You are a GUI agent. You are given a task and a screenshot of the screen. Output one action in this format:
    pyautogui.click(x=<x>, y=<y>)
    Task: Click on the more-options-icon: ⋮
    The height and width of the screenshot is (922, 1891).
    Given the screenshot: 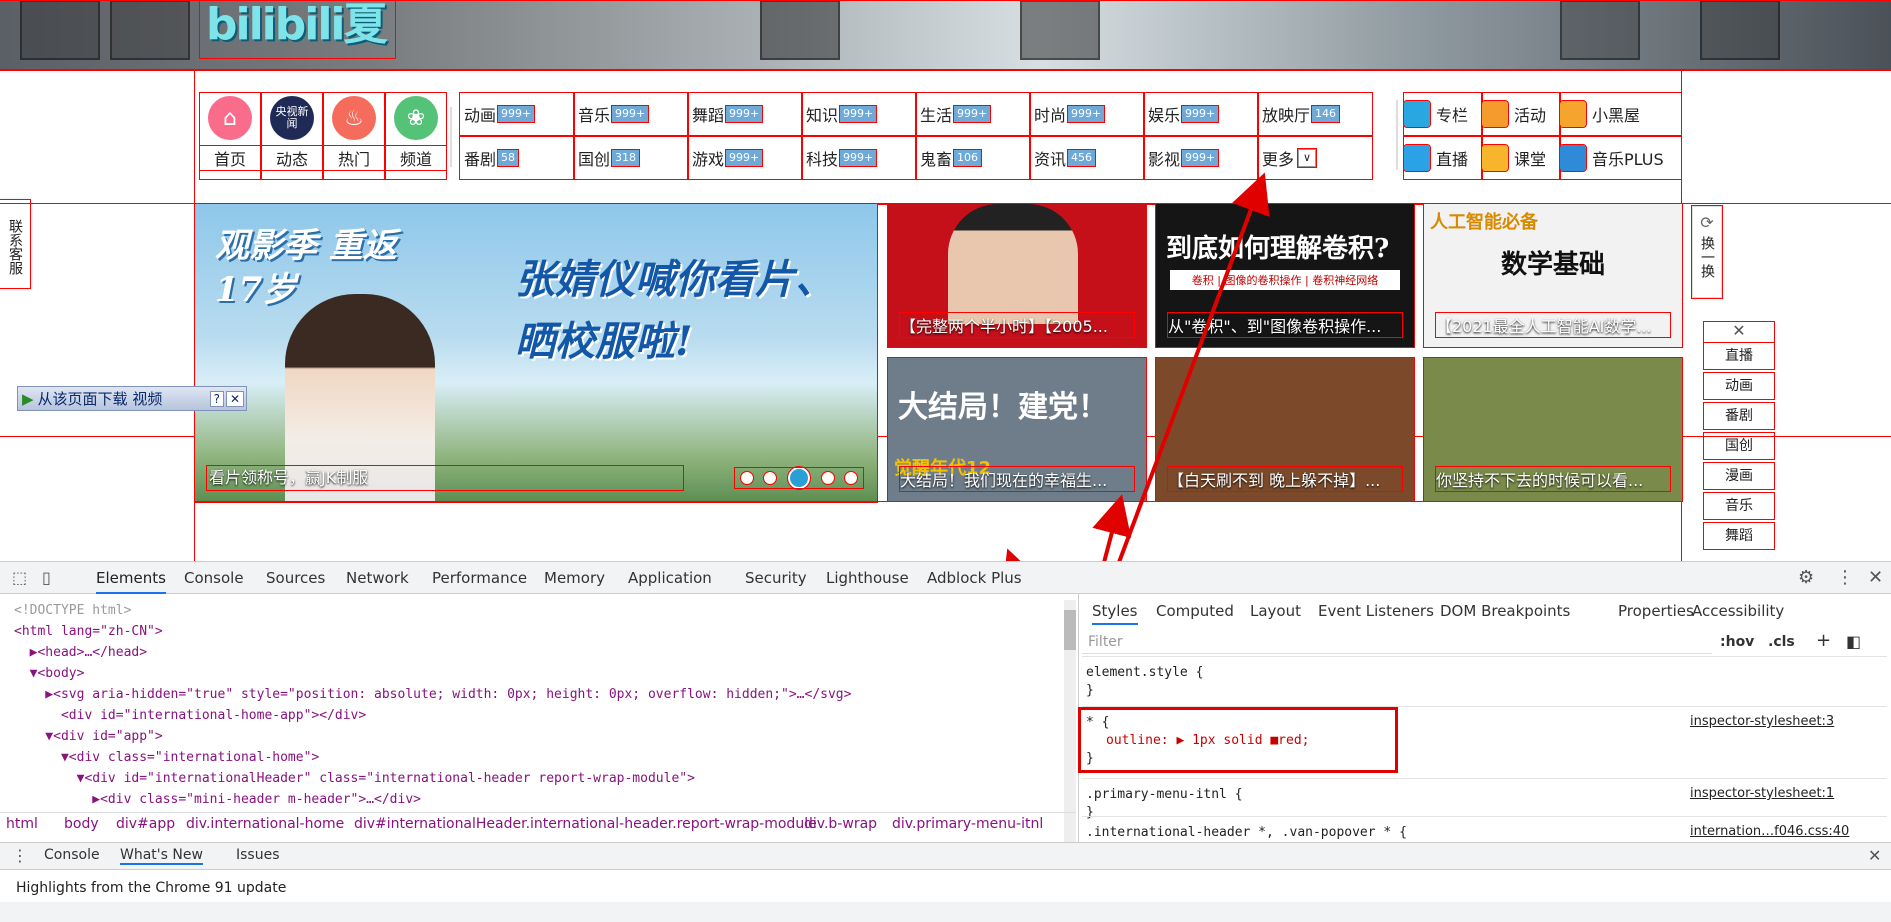 What is the action you would take?
    pyautogui.click(x=1845, y=577)
    